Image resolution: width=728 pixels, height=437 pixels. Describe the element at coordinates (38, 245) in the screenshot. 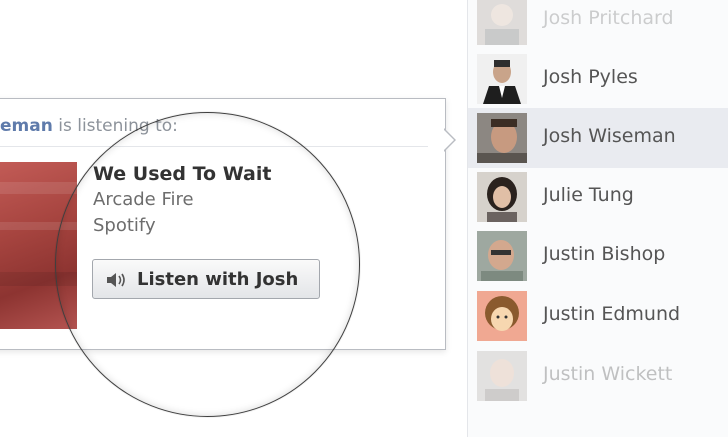

I see `album-art` at that location.